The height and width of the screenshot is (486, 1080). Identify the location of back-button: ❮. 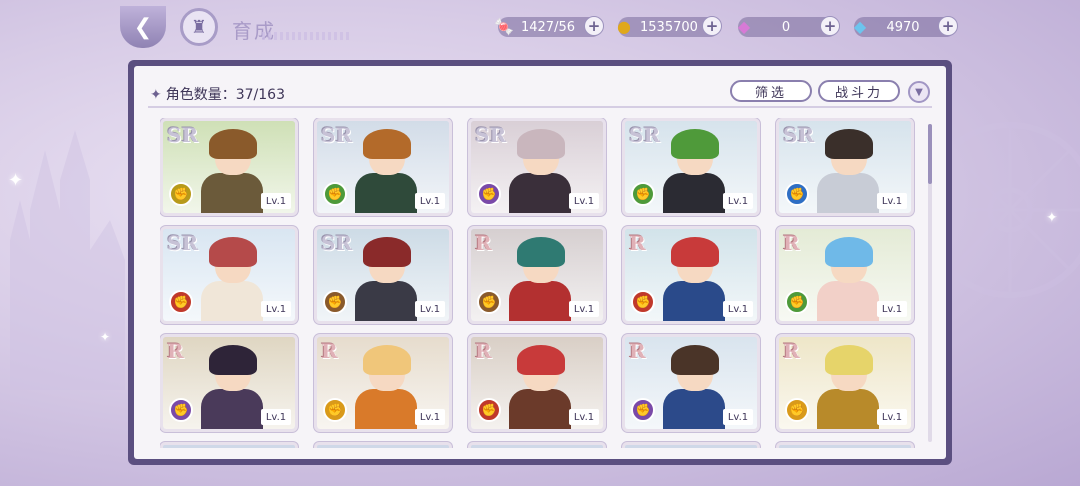
(143, 27).